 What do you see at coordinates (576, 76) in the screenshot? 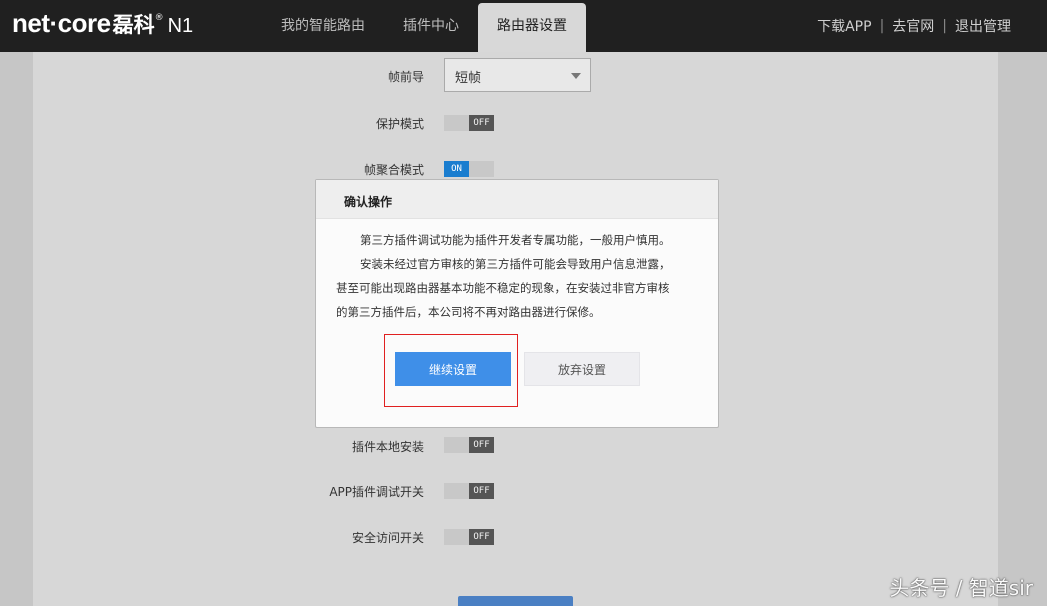
I see `chevron-down-icon` at bounding box center [576, 76].